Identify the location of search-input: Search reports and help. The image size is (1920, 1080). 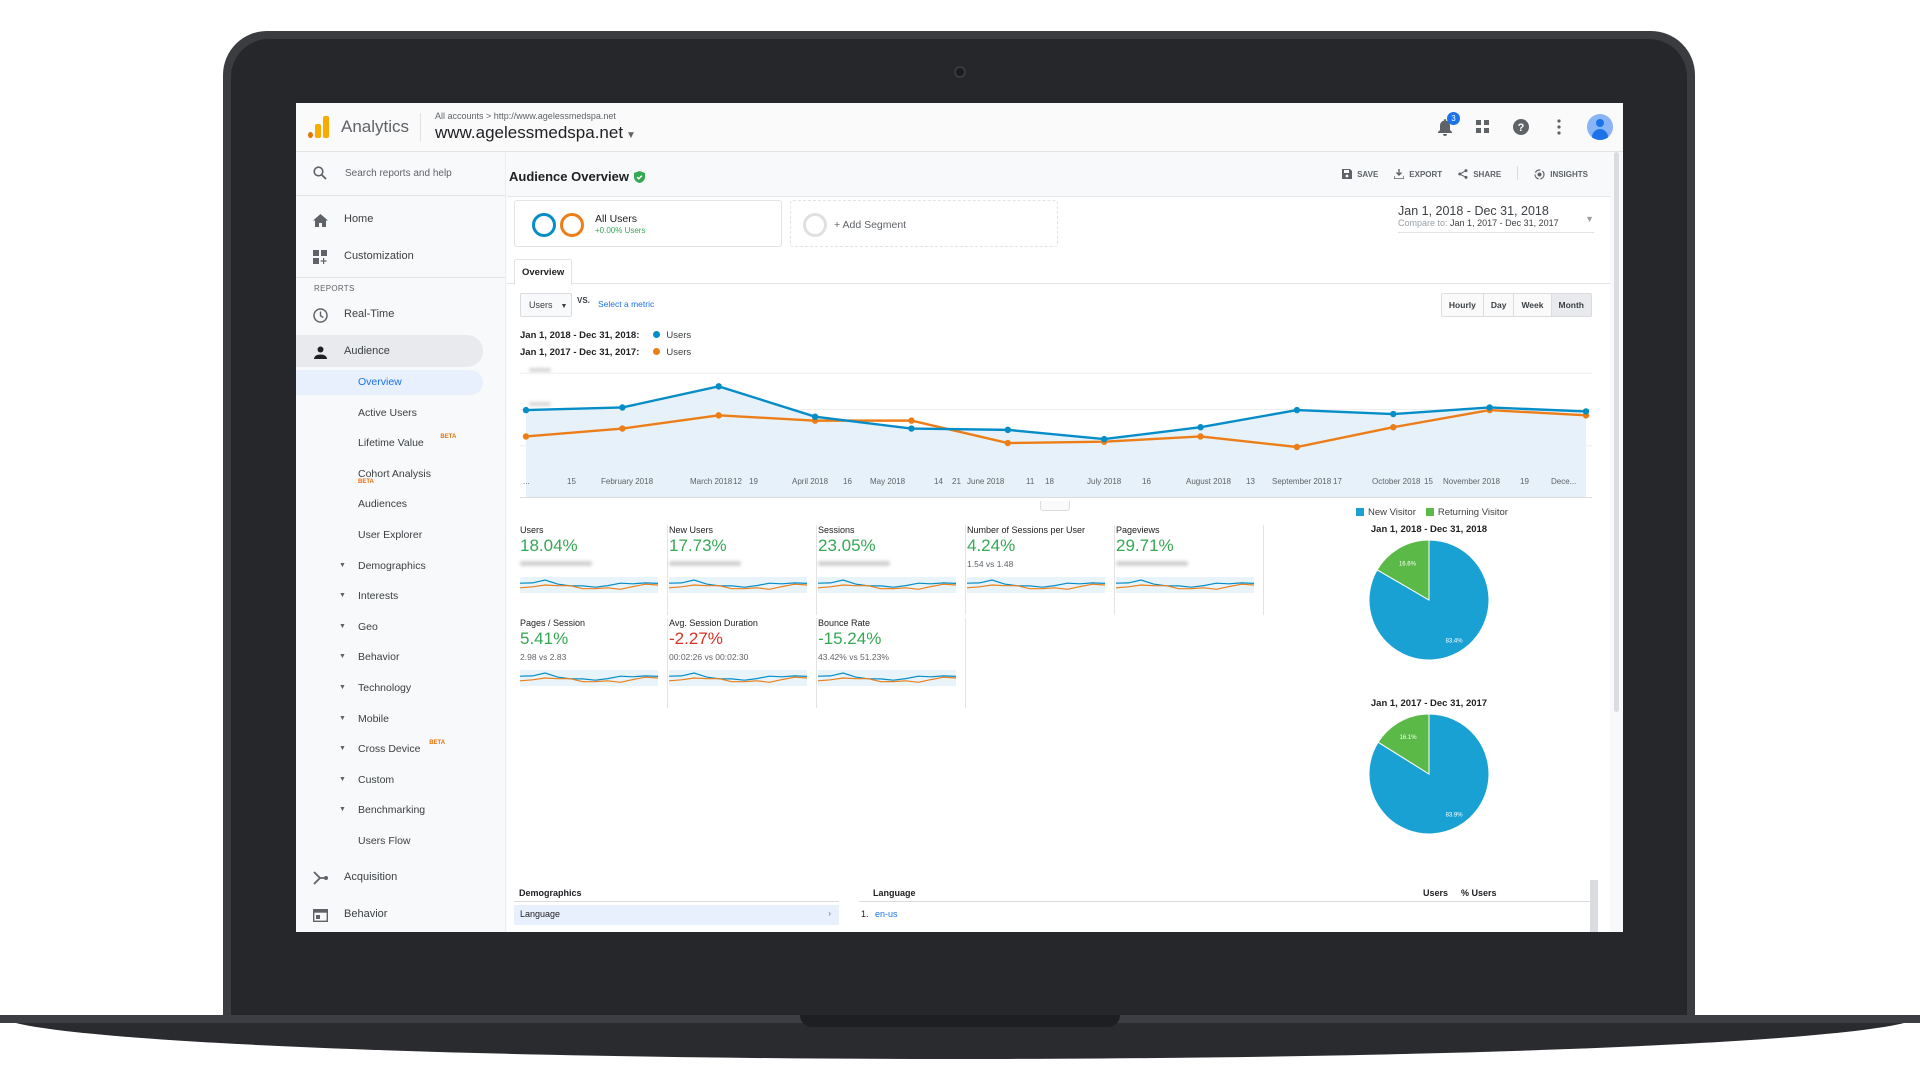
(398, 173).